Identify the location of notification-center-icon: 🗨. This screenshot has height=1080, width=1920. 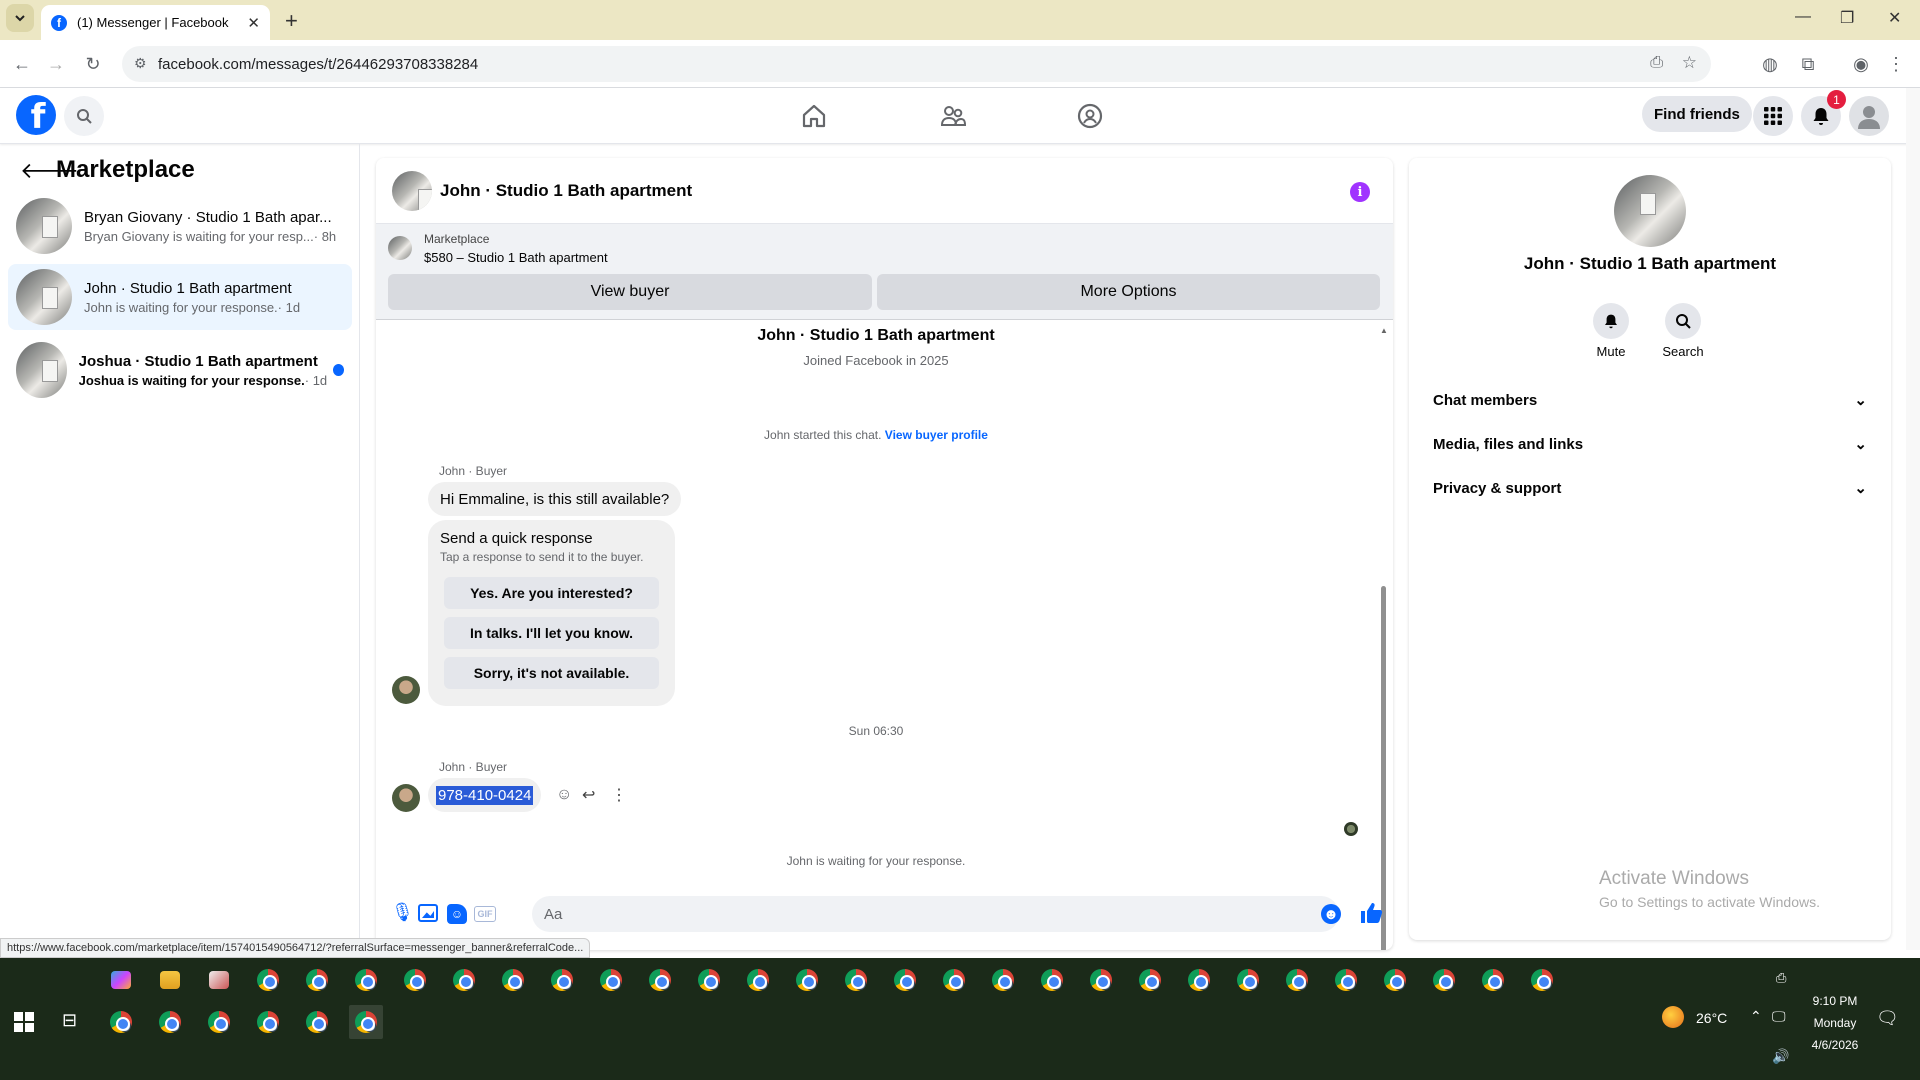
(1887, 1018).